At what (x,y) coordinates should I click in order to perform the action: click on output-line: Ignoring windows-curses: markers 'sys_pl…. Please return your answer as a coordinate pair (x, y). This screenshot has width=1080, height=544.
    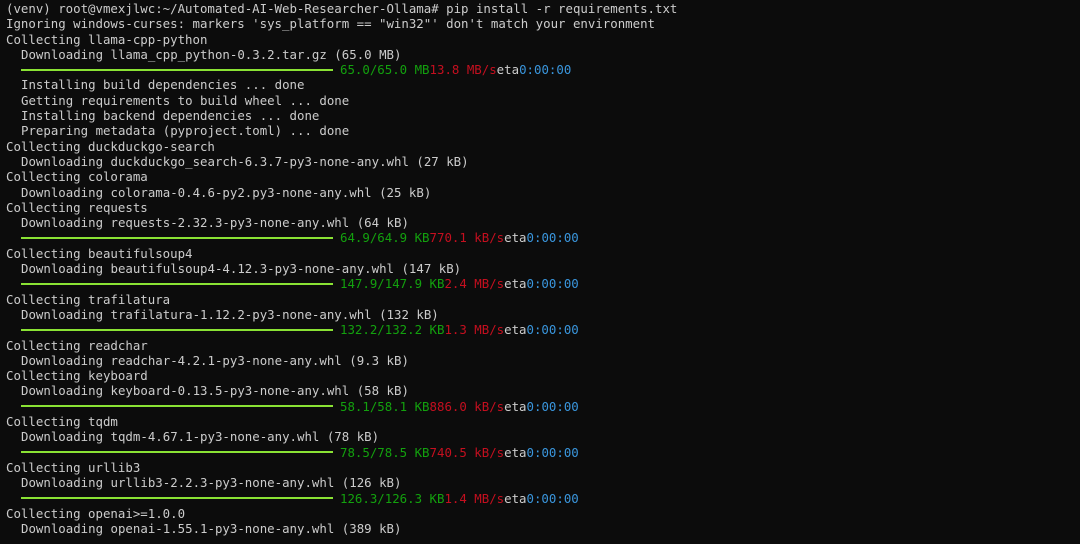
    Looking at the image, I should click on (331, 24).